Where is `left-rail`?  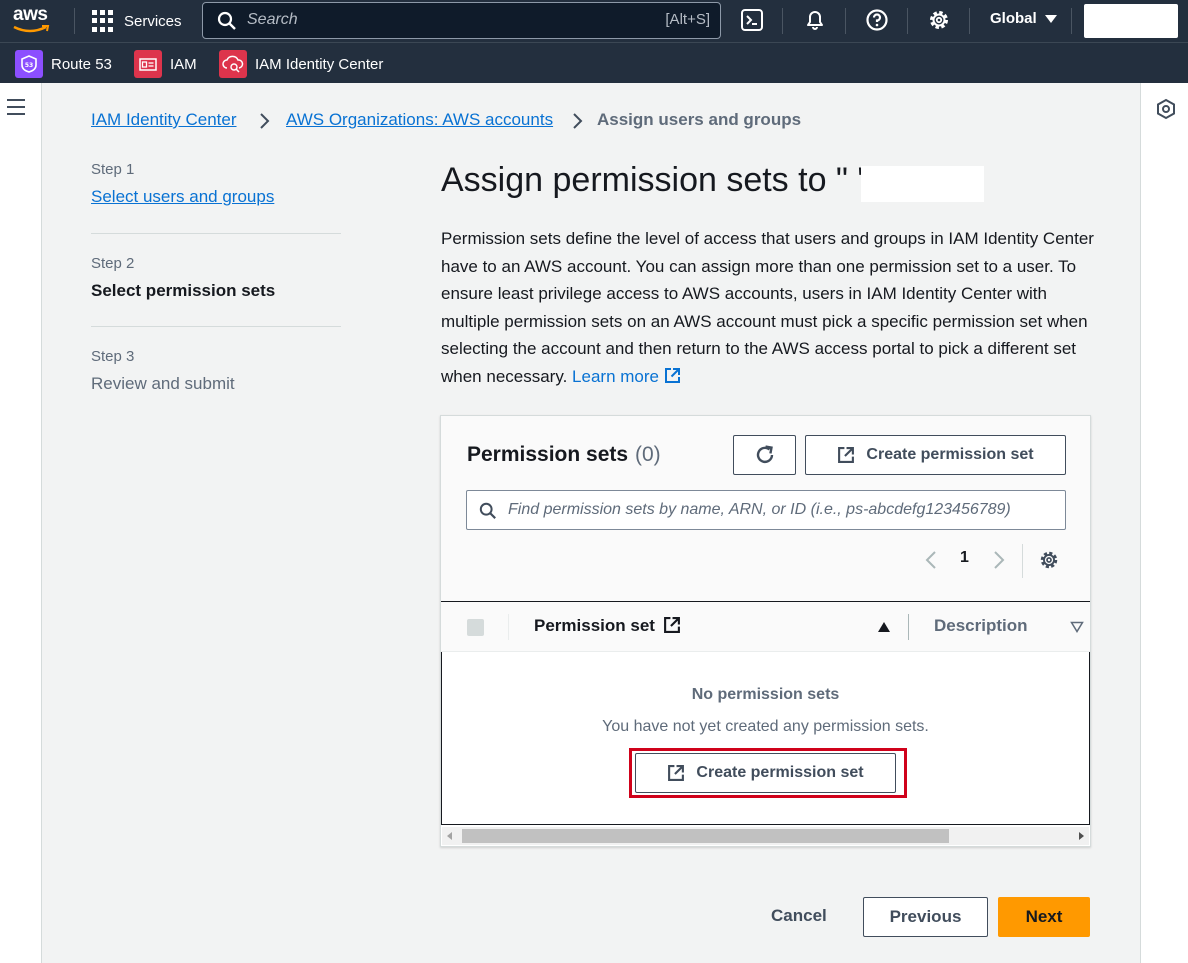 left-rail is located at coordinates (21, 523).